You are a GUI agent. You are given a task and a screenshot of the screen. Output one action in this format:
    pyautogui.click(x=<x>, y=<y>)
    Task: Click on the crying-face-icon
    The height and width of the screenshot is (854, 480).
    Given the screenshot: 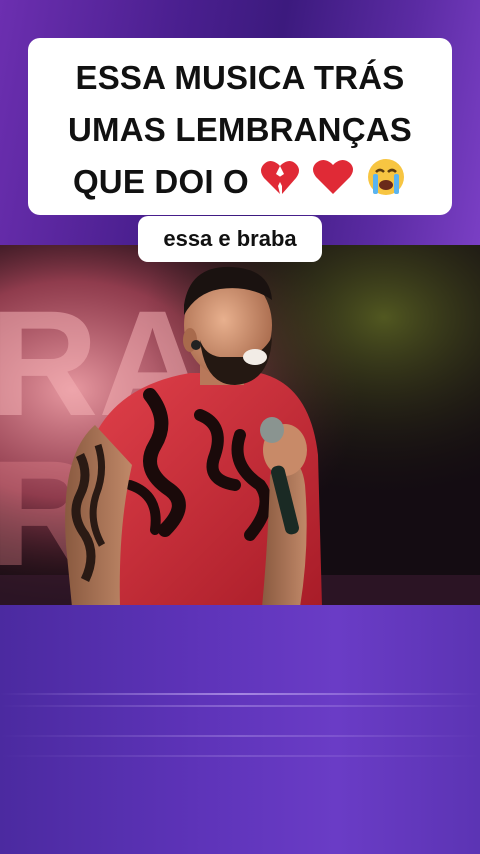 What is the action you would take?
    pyautogui.click(x=386, y=184)
    